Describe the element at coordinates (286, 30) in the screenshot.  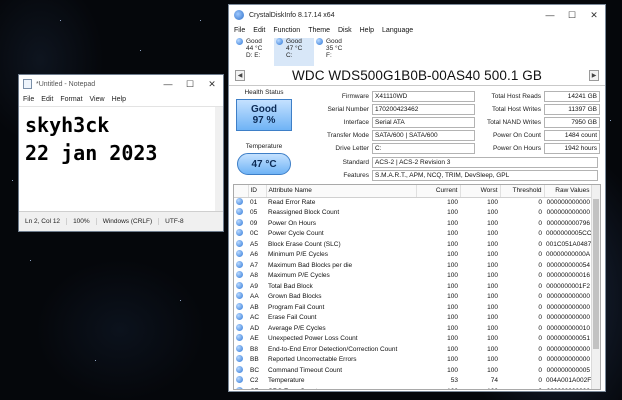
I see `menu-function: Function` at that location.